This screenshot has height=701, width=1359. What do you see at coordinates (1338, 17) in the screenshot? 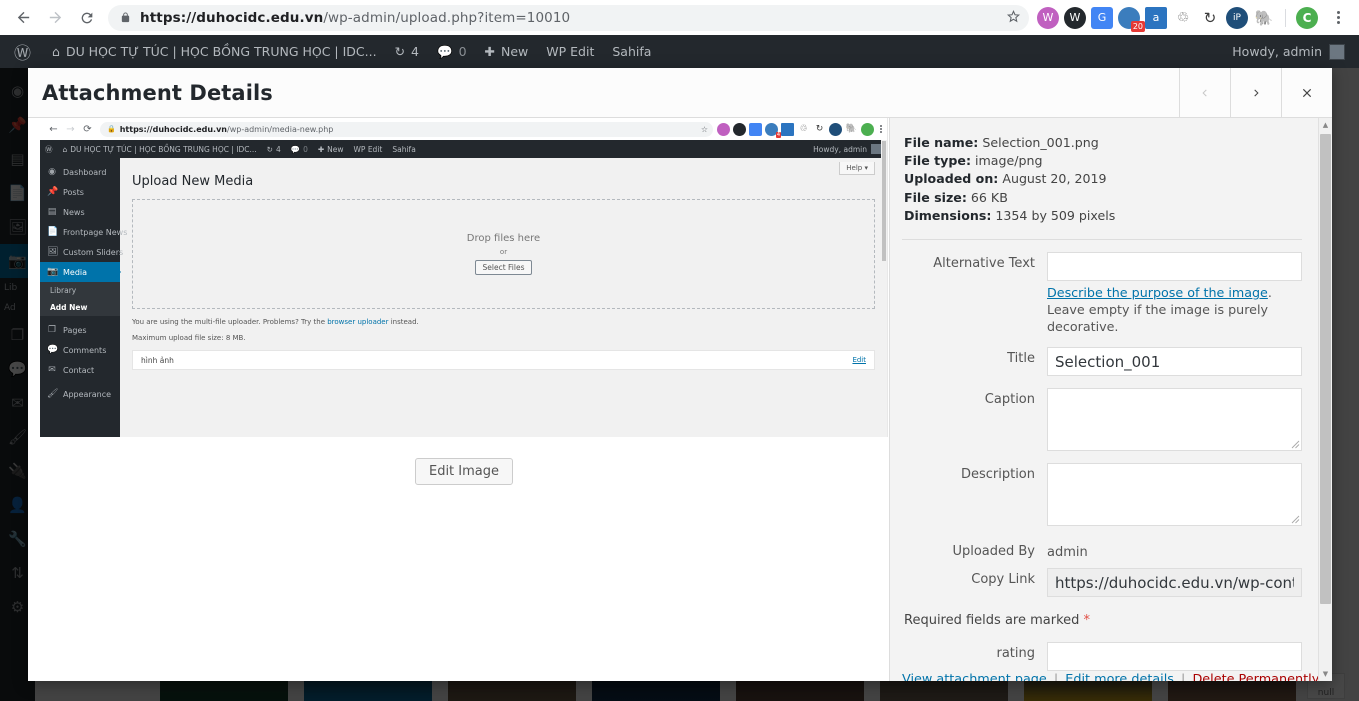
I see `chrome-menu-icon` at bounding box center [1338, 17].